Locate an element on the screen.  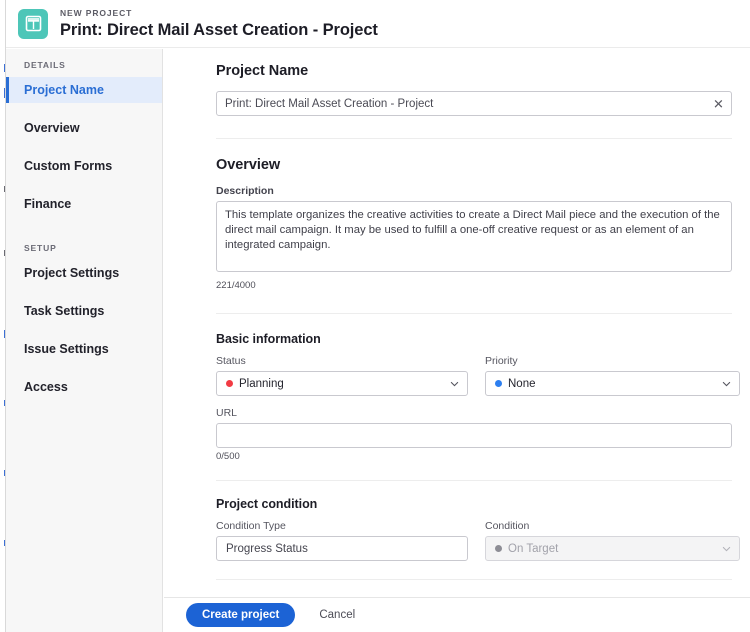
condition-field: Condition On Target is located at coordinates (612, 540).